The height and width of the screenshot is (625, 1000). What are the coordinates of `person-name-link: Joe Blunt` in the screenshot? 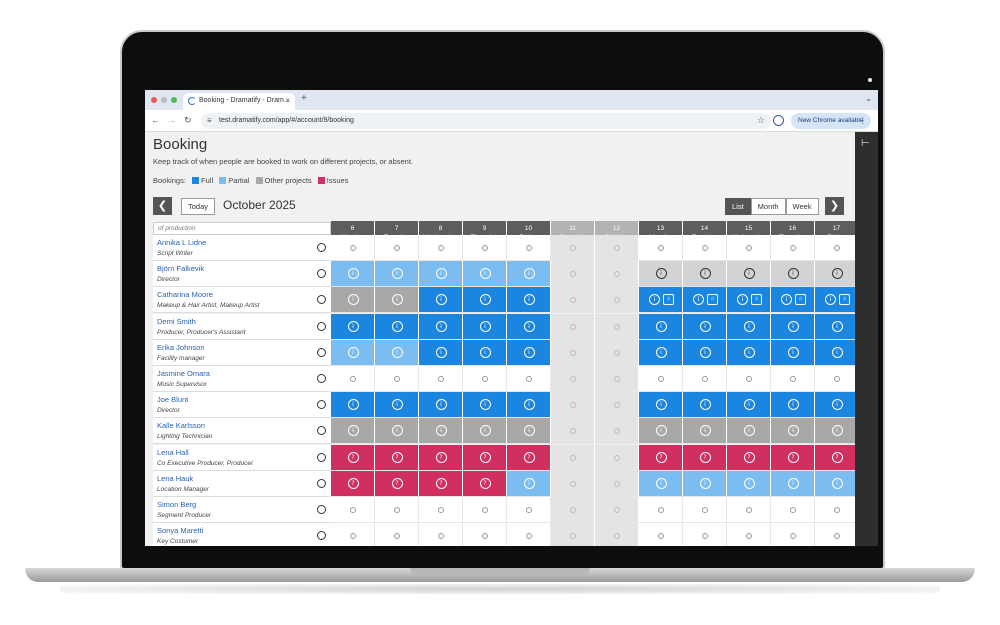 It's located at (172, 399).